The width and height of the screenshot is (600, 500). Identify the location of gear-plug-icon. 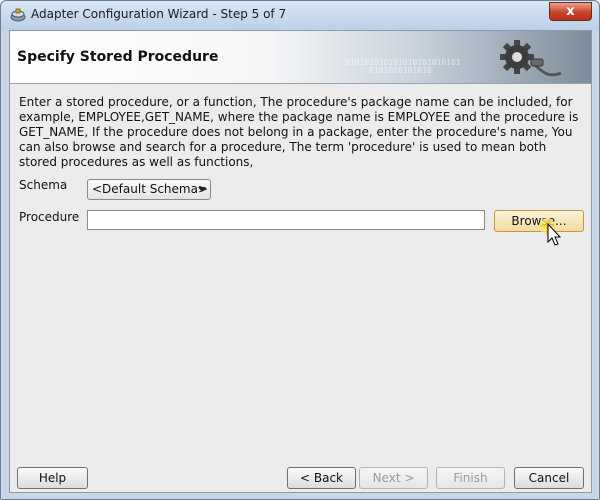
(531, 58).